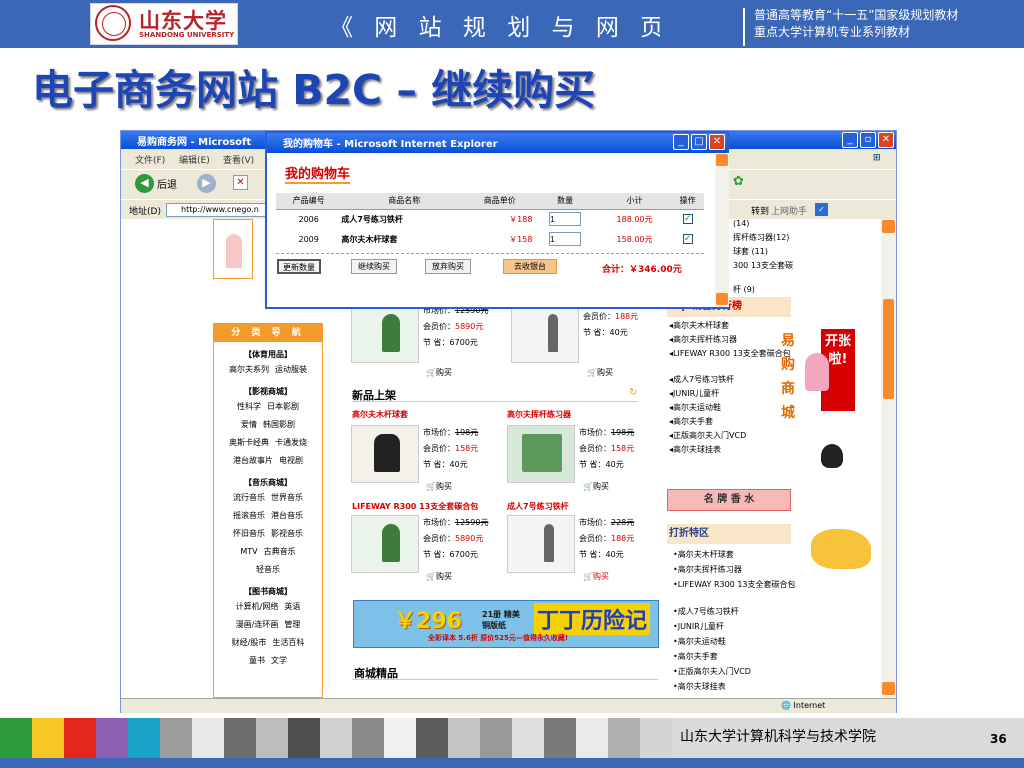  Describe the element at coordinates (732, 611) in the screenshot. I see `discount-item: •成人7号练习铁杆` at that location.